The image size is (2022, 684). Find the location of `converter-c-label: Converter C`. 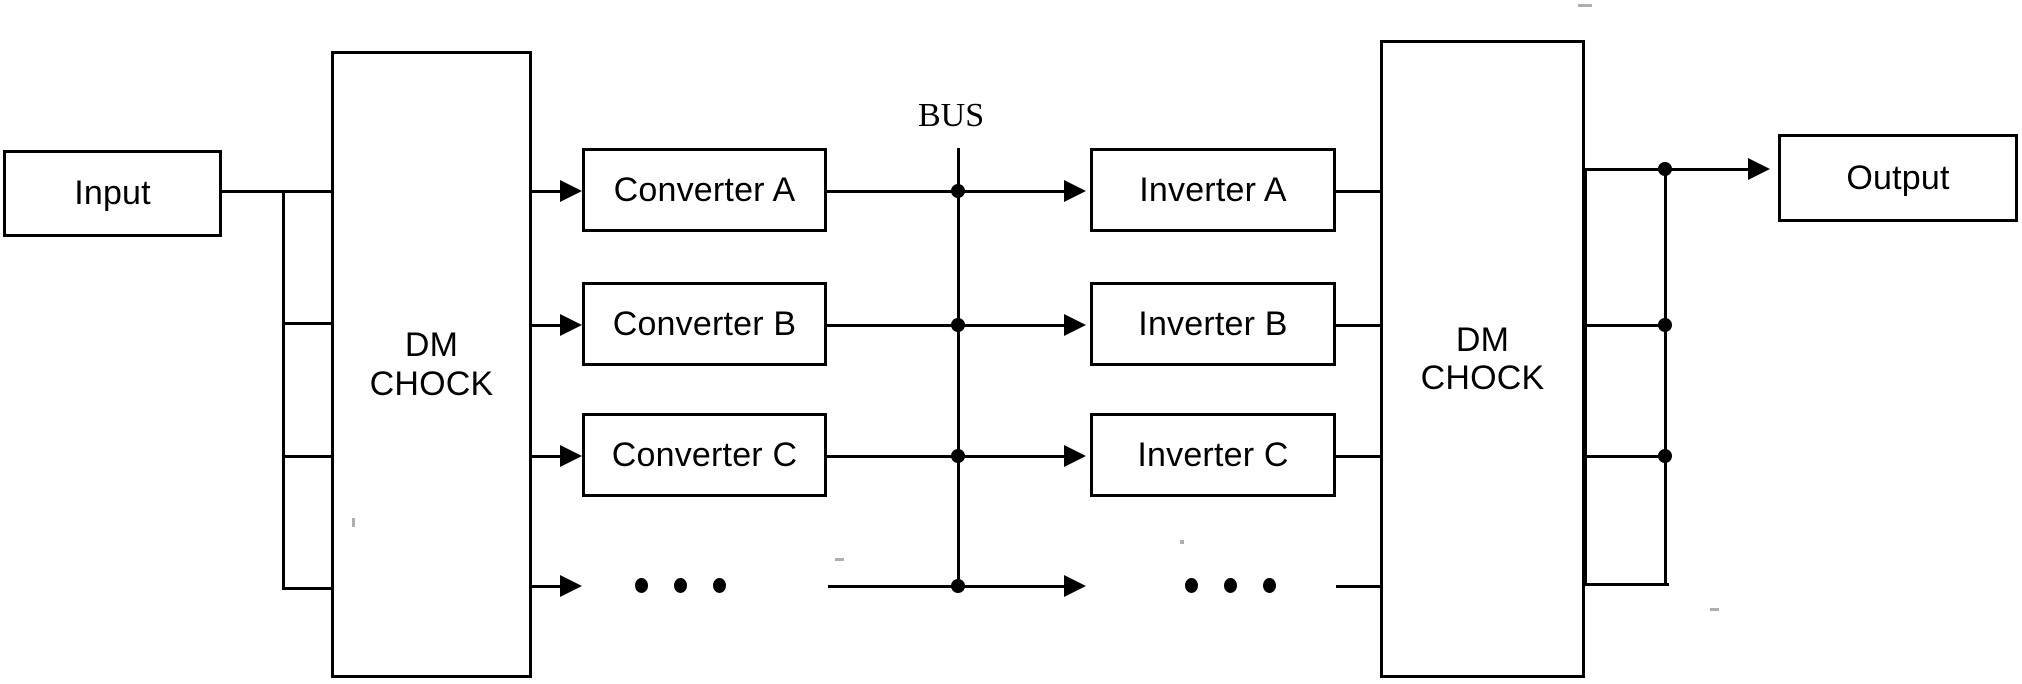

converter-c-label: Converter C is located at coordinates (704, 454).